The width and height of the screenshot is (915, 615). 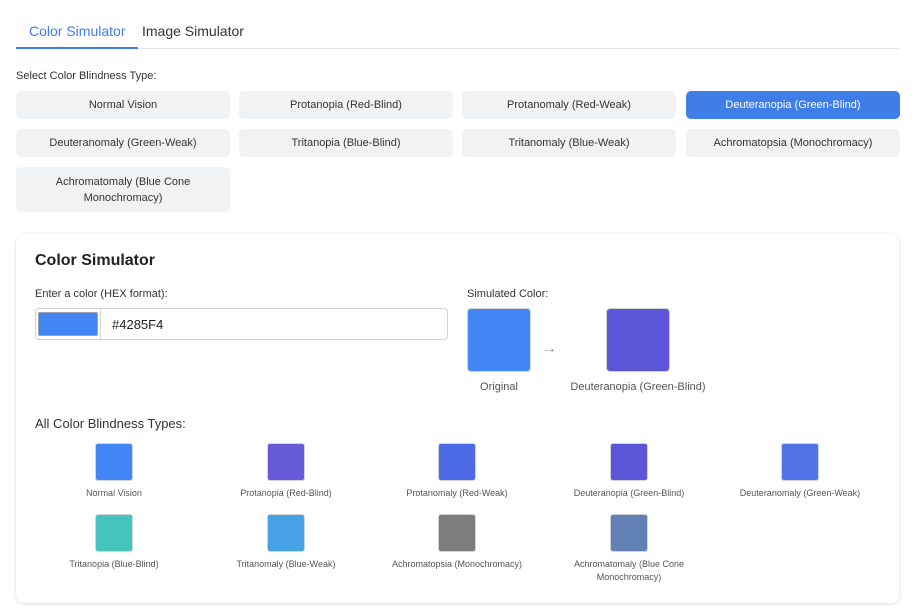 I want to click on type-button-deuteranopia: Deuteranopia (Green-Blind), so click(x=793, y=105).